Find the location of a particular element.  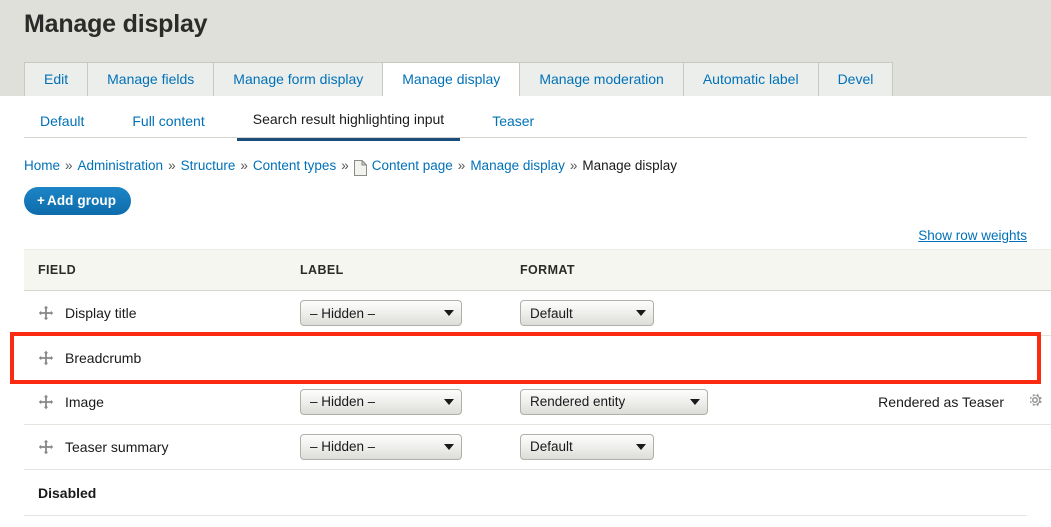

tab-manage-form-display: Manage form display is located at coordinates (298, 79).